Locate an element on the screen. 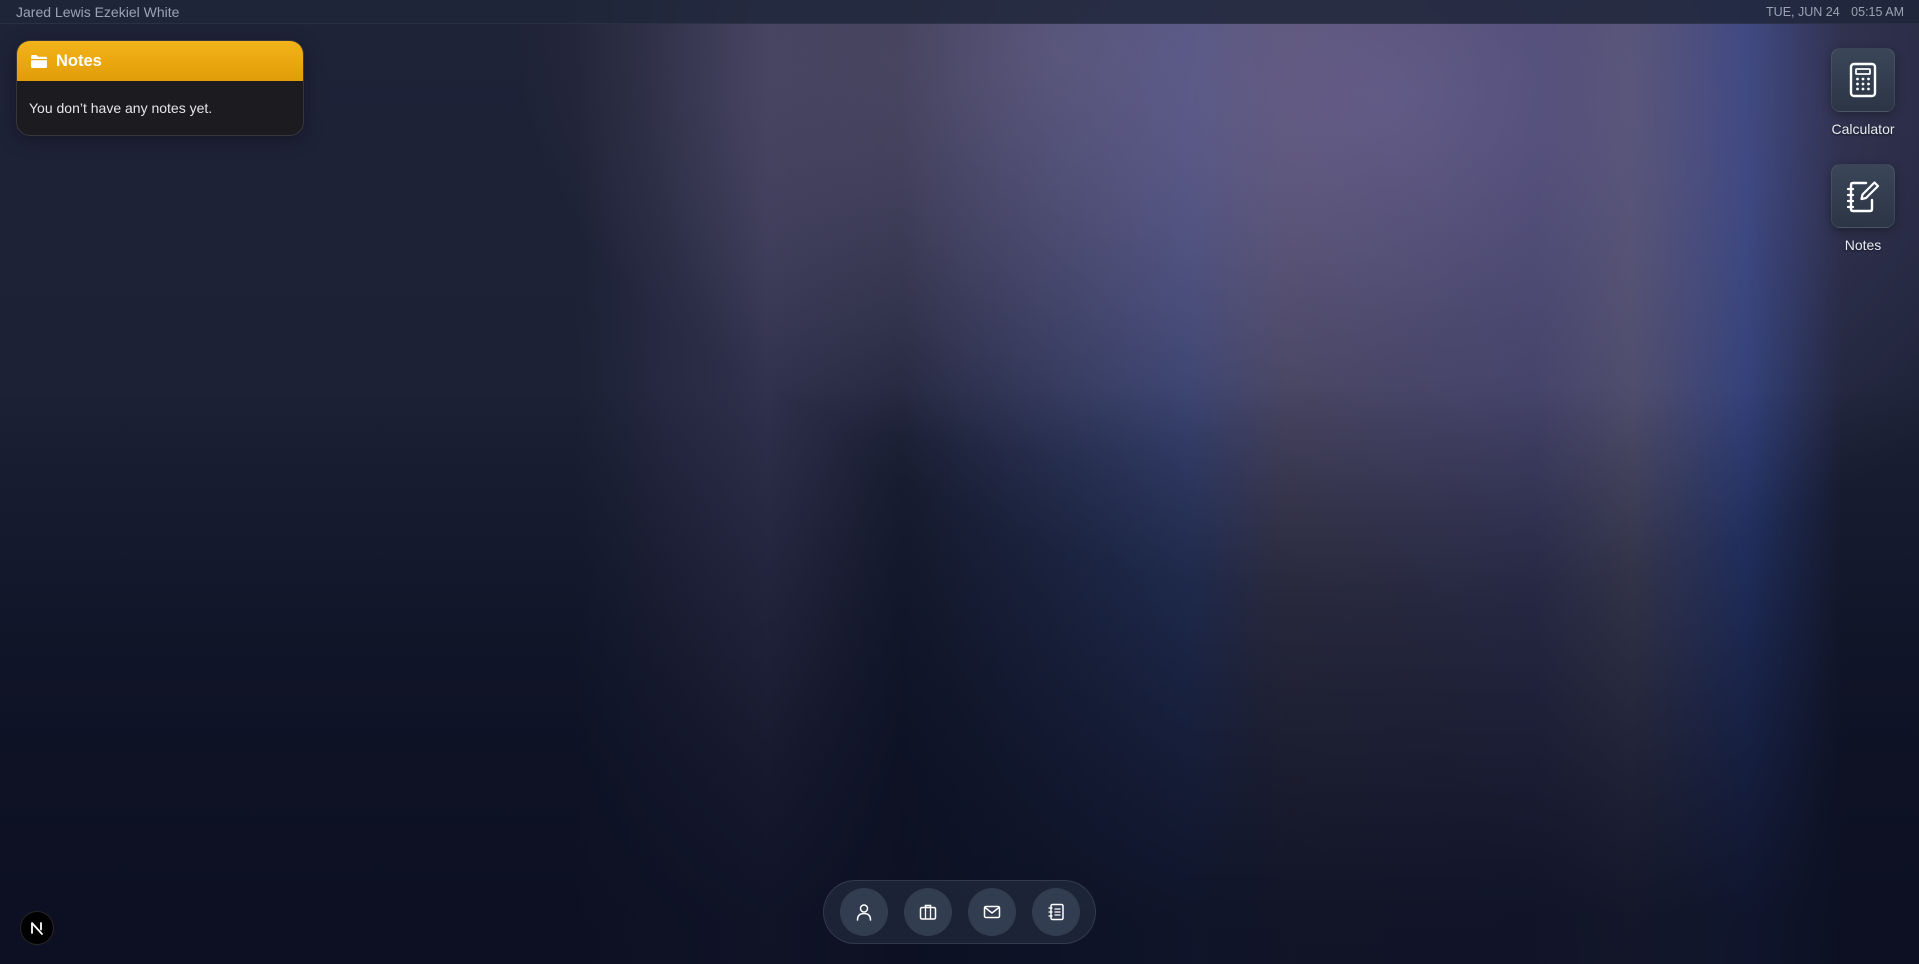  dock is located at coordinates (959, 912).